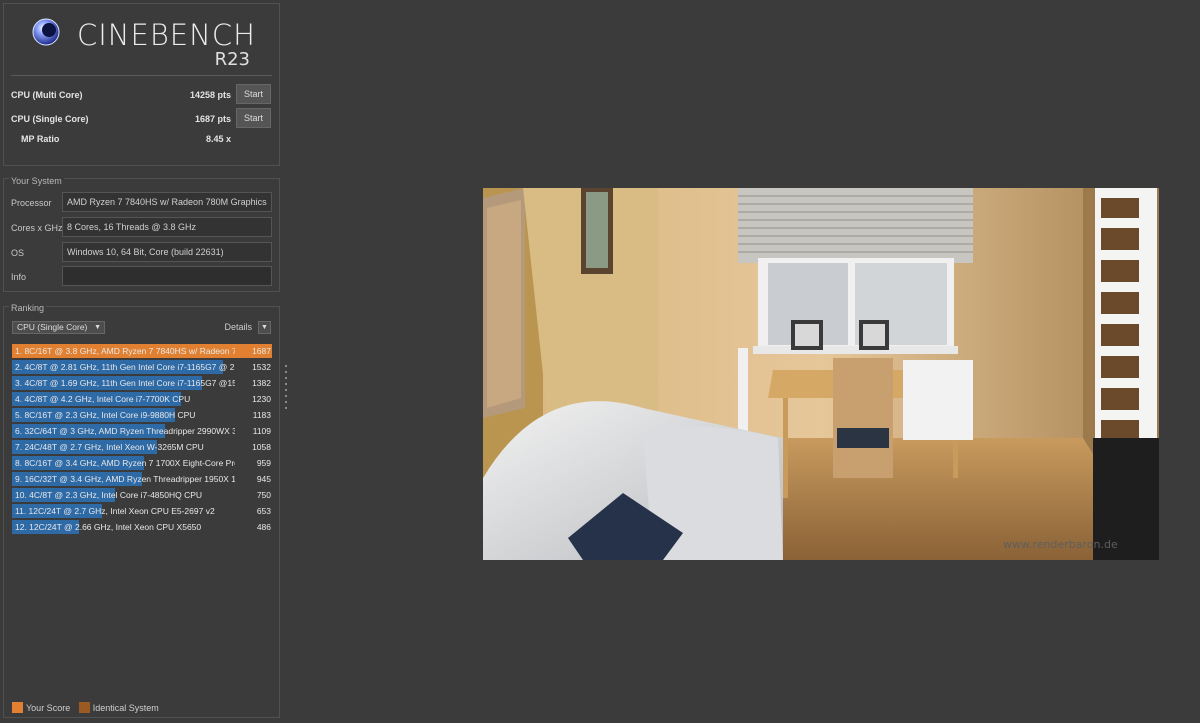 This screenshot has height=723, width=1200. I want to click on multi-core-score: 14258 pts, so click(210, 95).